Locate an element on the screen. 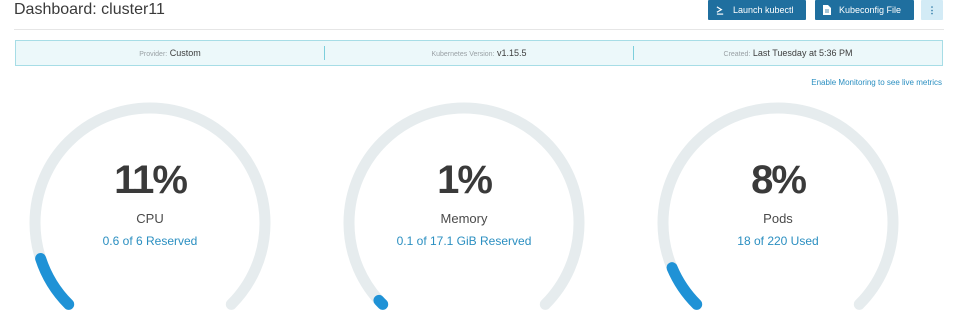 Image resolution: width=960 pixels, height=320 pixels. gauge-title: CPU is located at coordinates (150, 218).